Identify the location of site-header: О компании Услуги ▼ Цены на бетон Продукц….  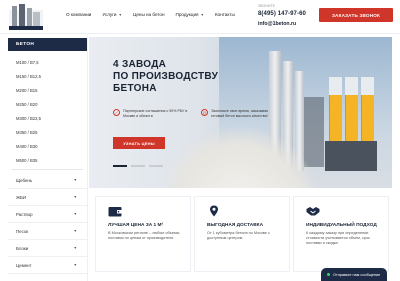
(200, 17).